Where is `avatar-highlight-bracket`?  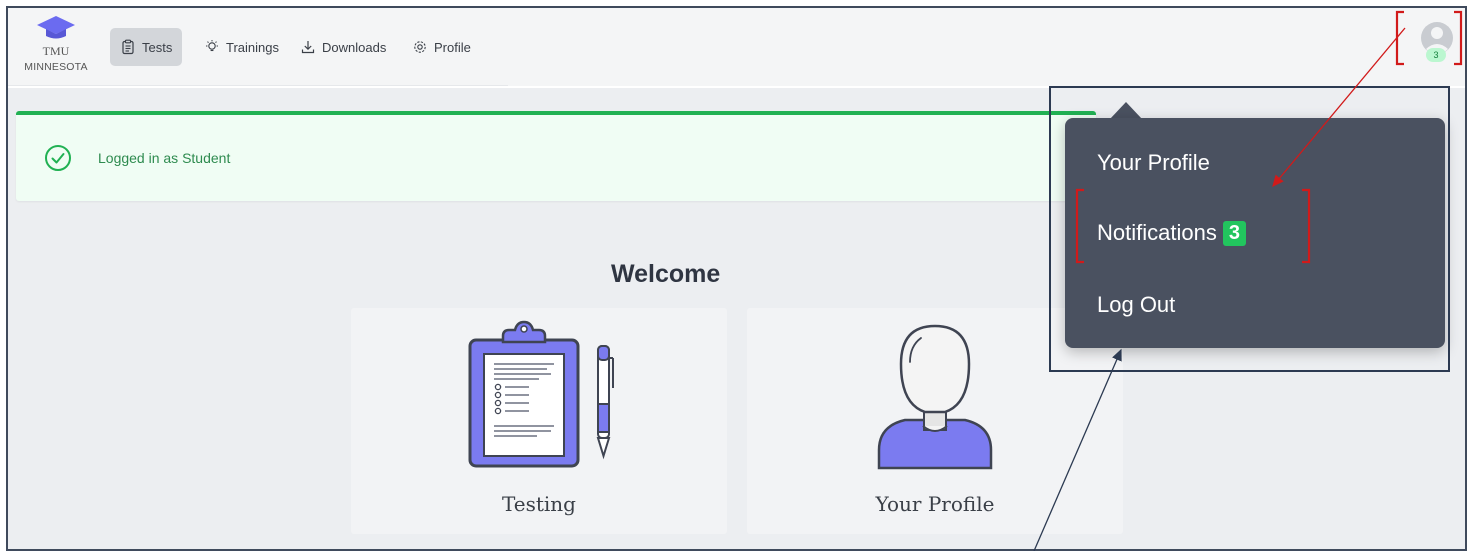 avatar-highlight-bracket is located at coordinates (1429, 38).